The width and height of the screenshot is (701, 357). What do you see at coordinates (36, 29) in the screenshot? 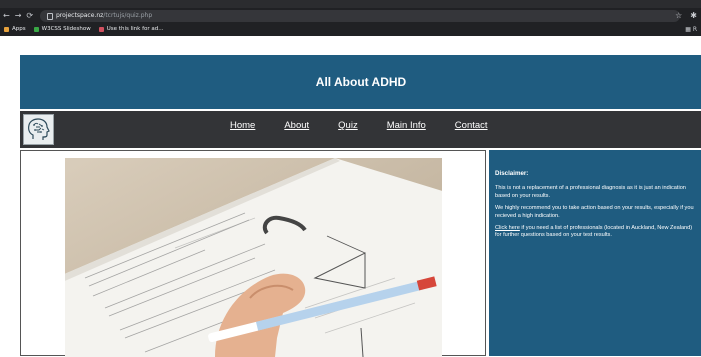
I see `w3-icon` at bounding box center [36, 29].